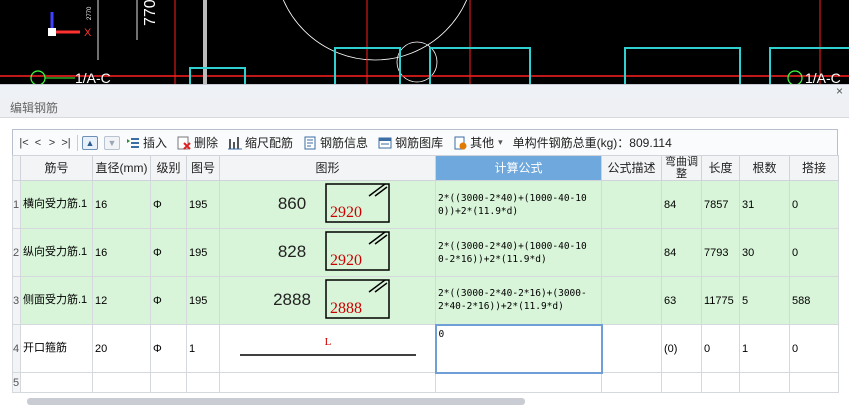 The image size is (849, 405). Describe the element at coordinates (56, 300) in the screenshot. I see `cell-bar-name: 侧面受力筋.1` at that location.